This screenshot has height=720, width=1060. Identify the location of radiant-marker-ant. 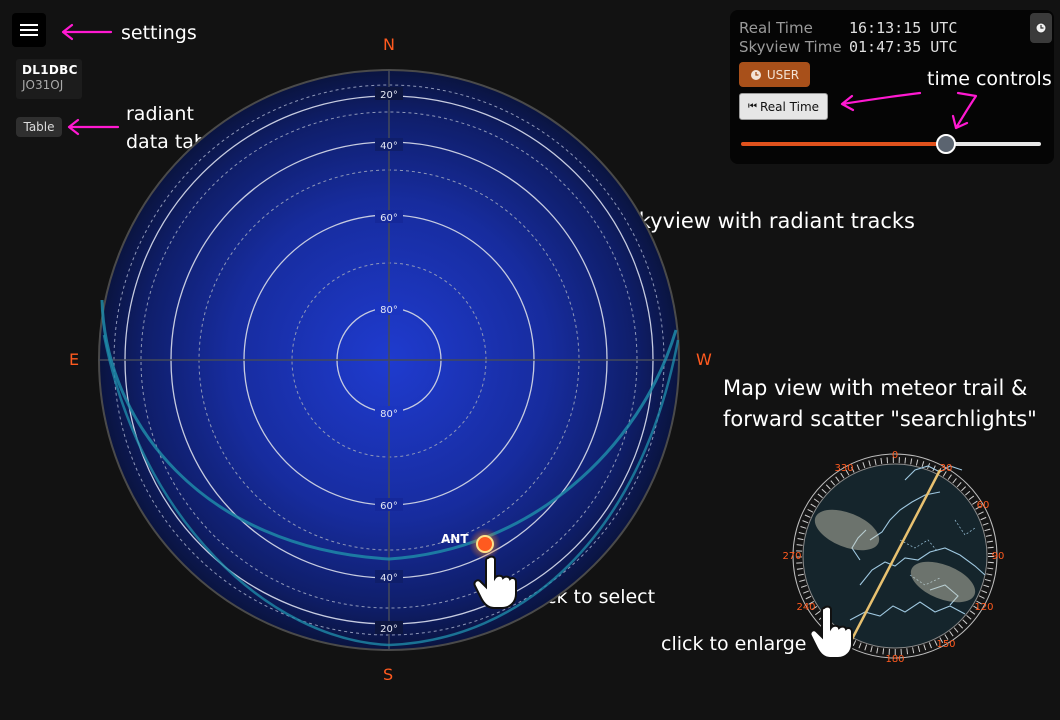
(485, 544).